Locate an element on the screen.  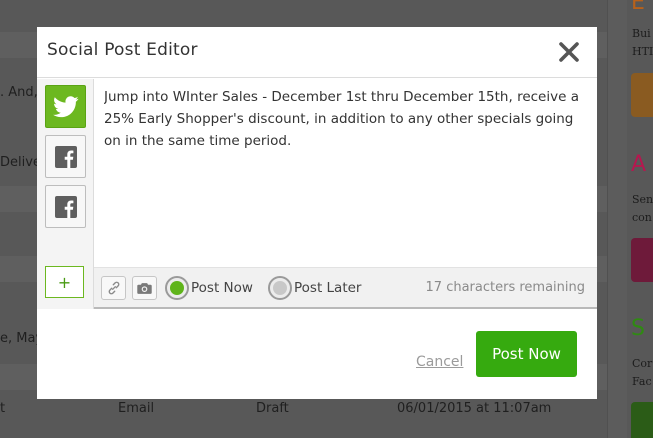
add-account-button: + is located at coordinates (64, 282).